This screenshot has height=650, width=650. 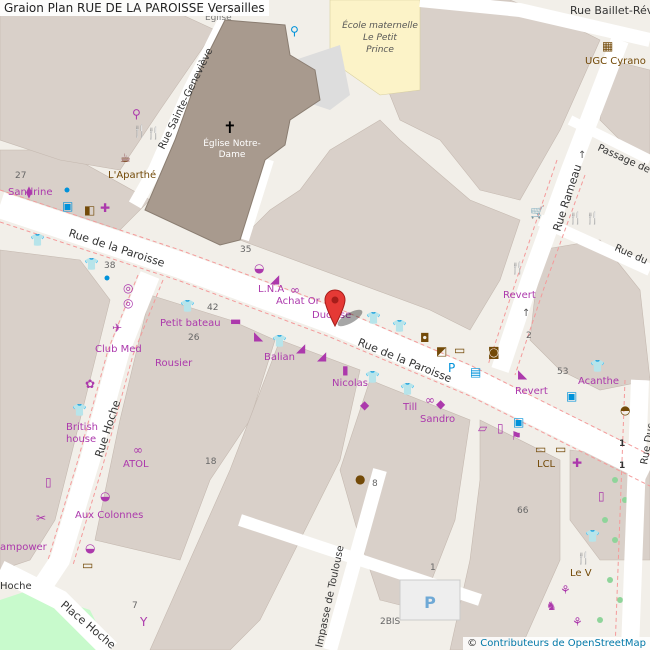 I want to click on house-number: 8, so click(x=375, y=484).